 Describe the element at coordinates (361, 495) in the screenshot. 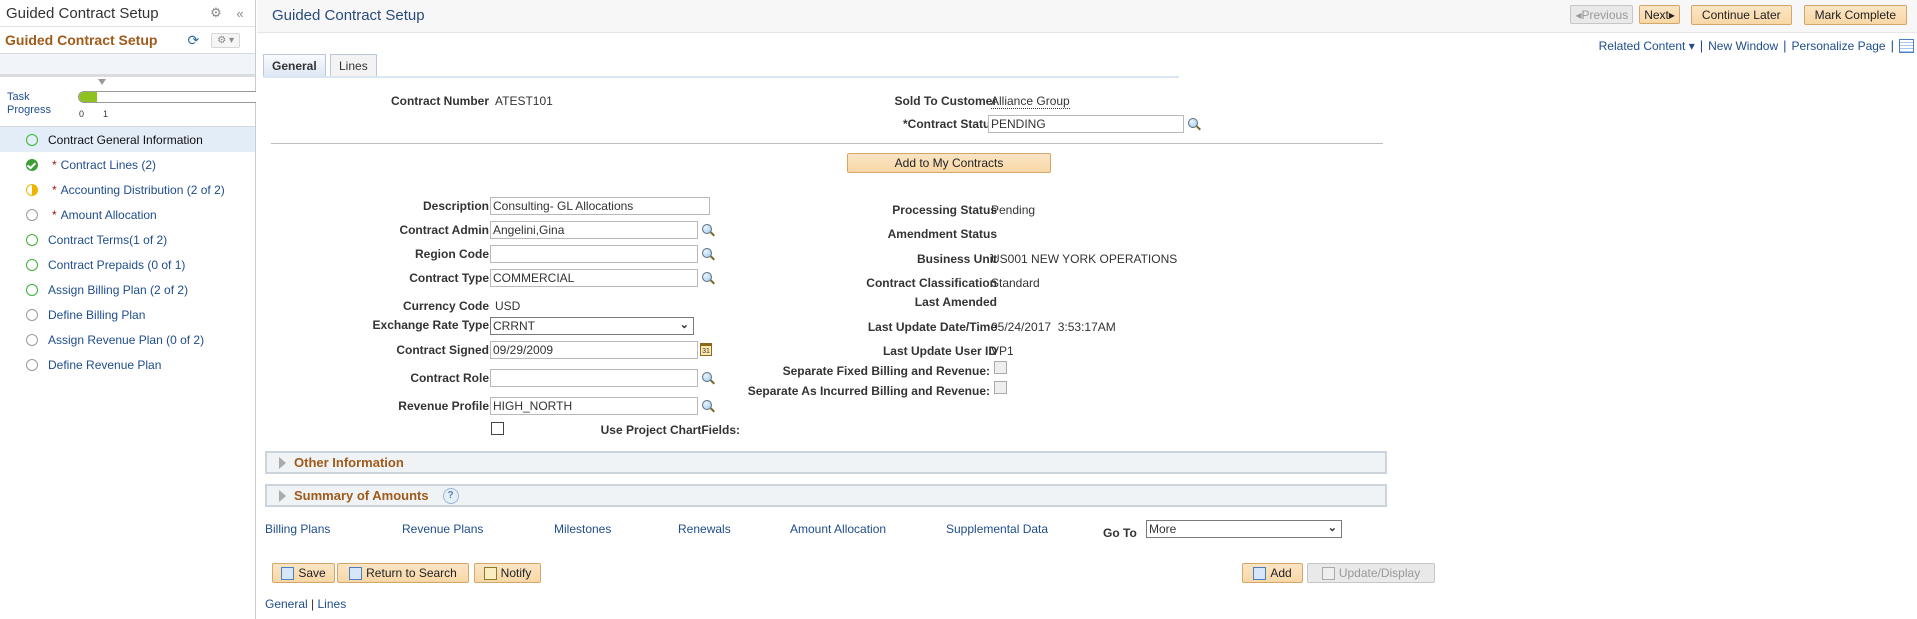

I see `summary-of-amounts-title: Summary of Amounts` at that location.